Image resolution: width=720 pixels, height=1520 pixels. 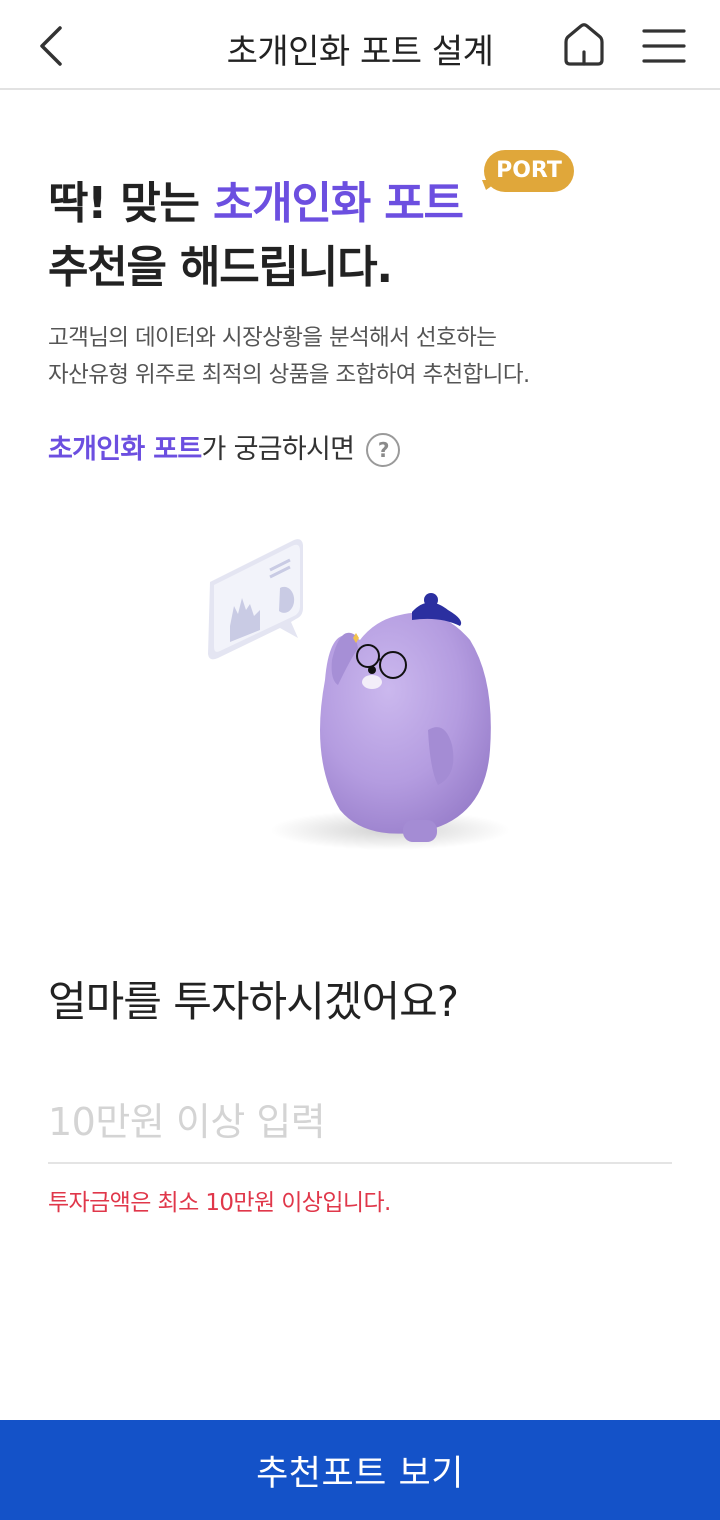 What do you see at coordinates (125, 449) in the screenshot?
I see `info-accent: 초개인화 포트` at bounding box center [125, 449].